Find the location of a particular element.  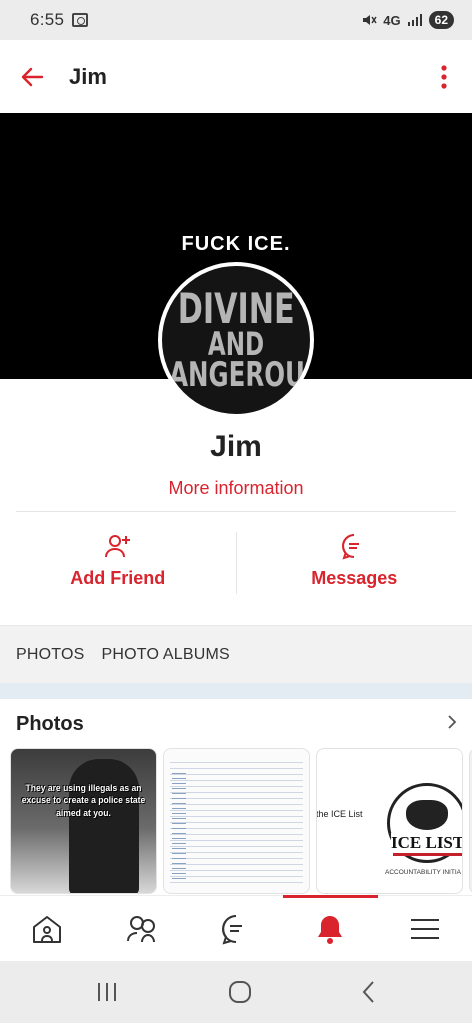

cover-text: FUCK ICE. is located at coordinates (236, 244).